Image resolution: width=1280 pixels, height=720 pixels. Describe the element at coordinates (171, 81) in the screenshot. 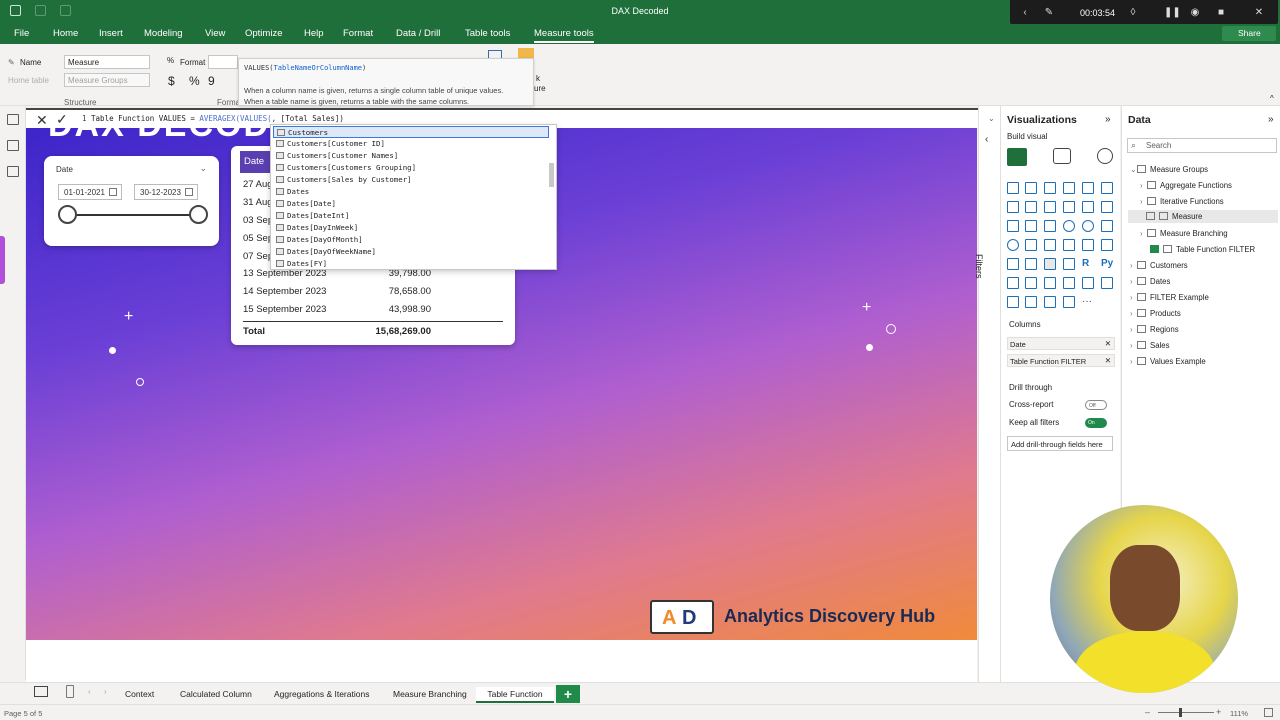

I see `currency-button: $` at that location.